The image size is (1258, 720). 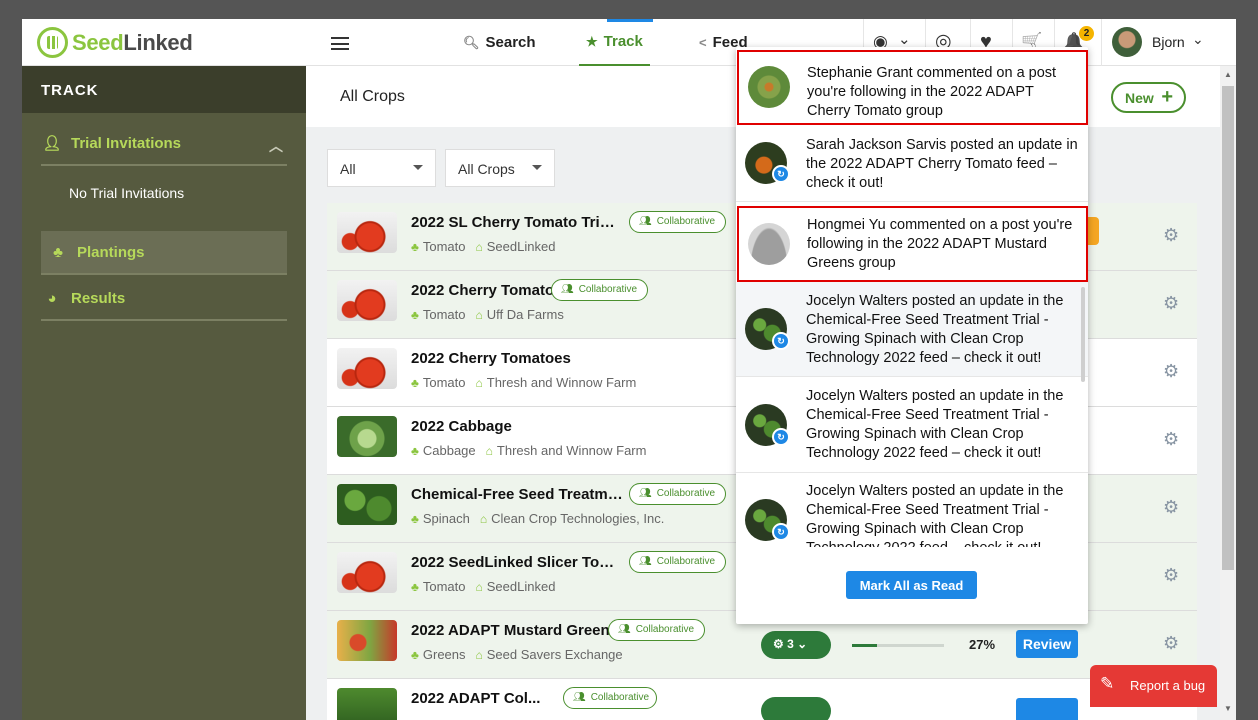 What do you see at coordinates (592, 41) in the screenshot?
I see `star-icon: ★` at bounding box center [592, 41].